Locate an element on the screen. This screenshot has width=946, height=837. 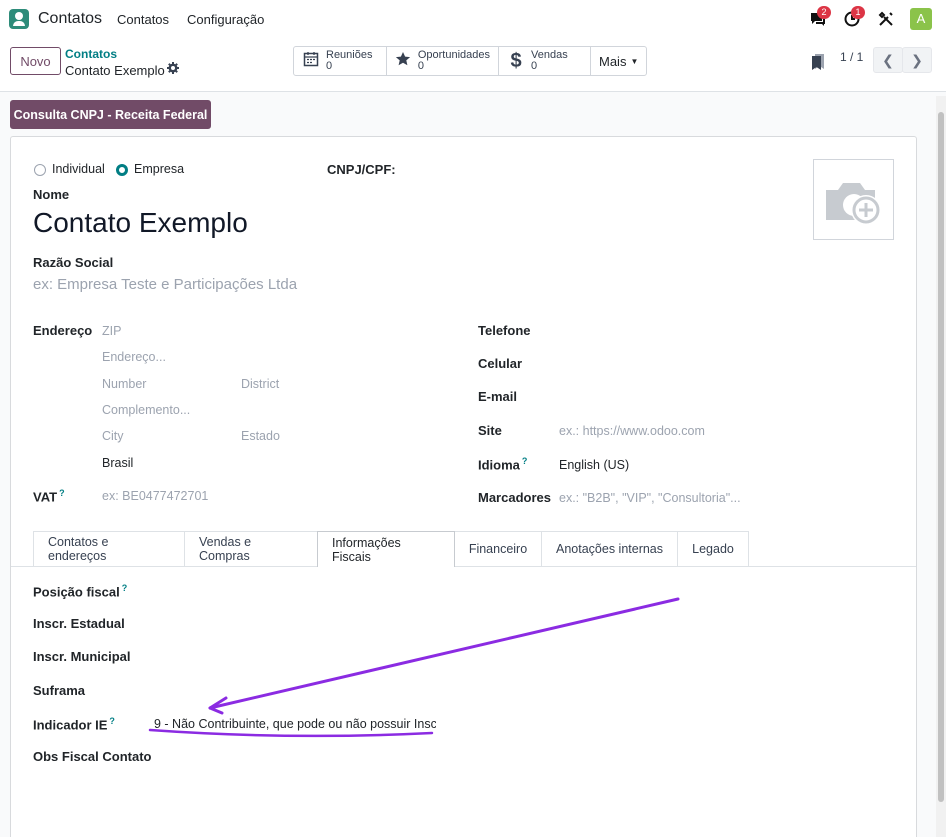
tab-financial: Financeiro is located at coordinates (498, 548).